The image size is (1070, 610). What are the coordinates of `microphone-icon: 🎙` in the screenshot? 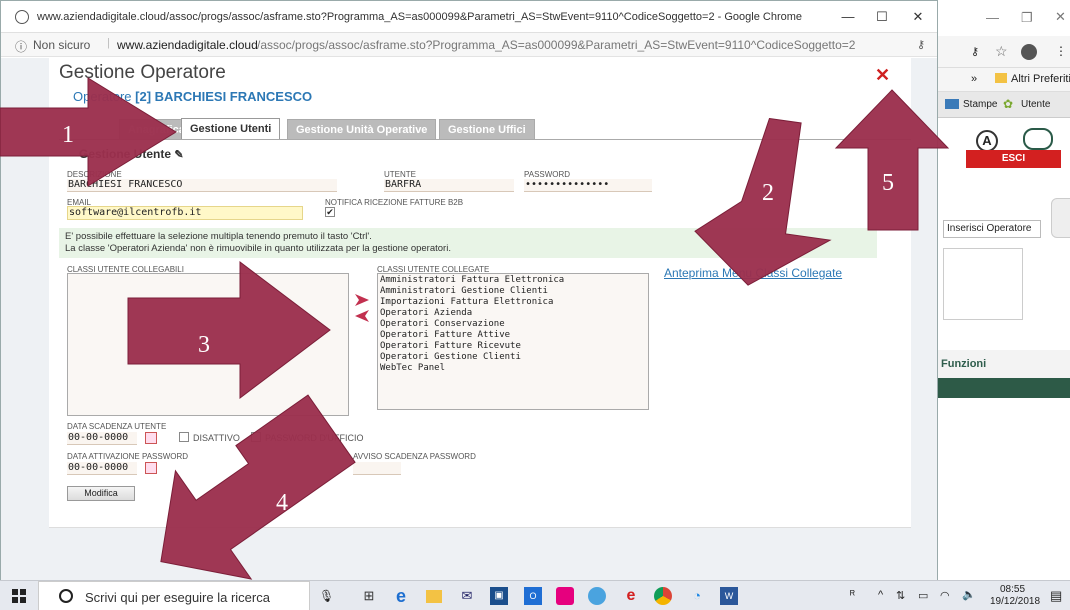 It's located at (326, 596).